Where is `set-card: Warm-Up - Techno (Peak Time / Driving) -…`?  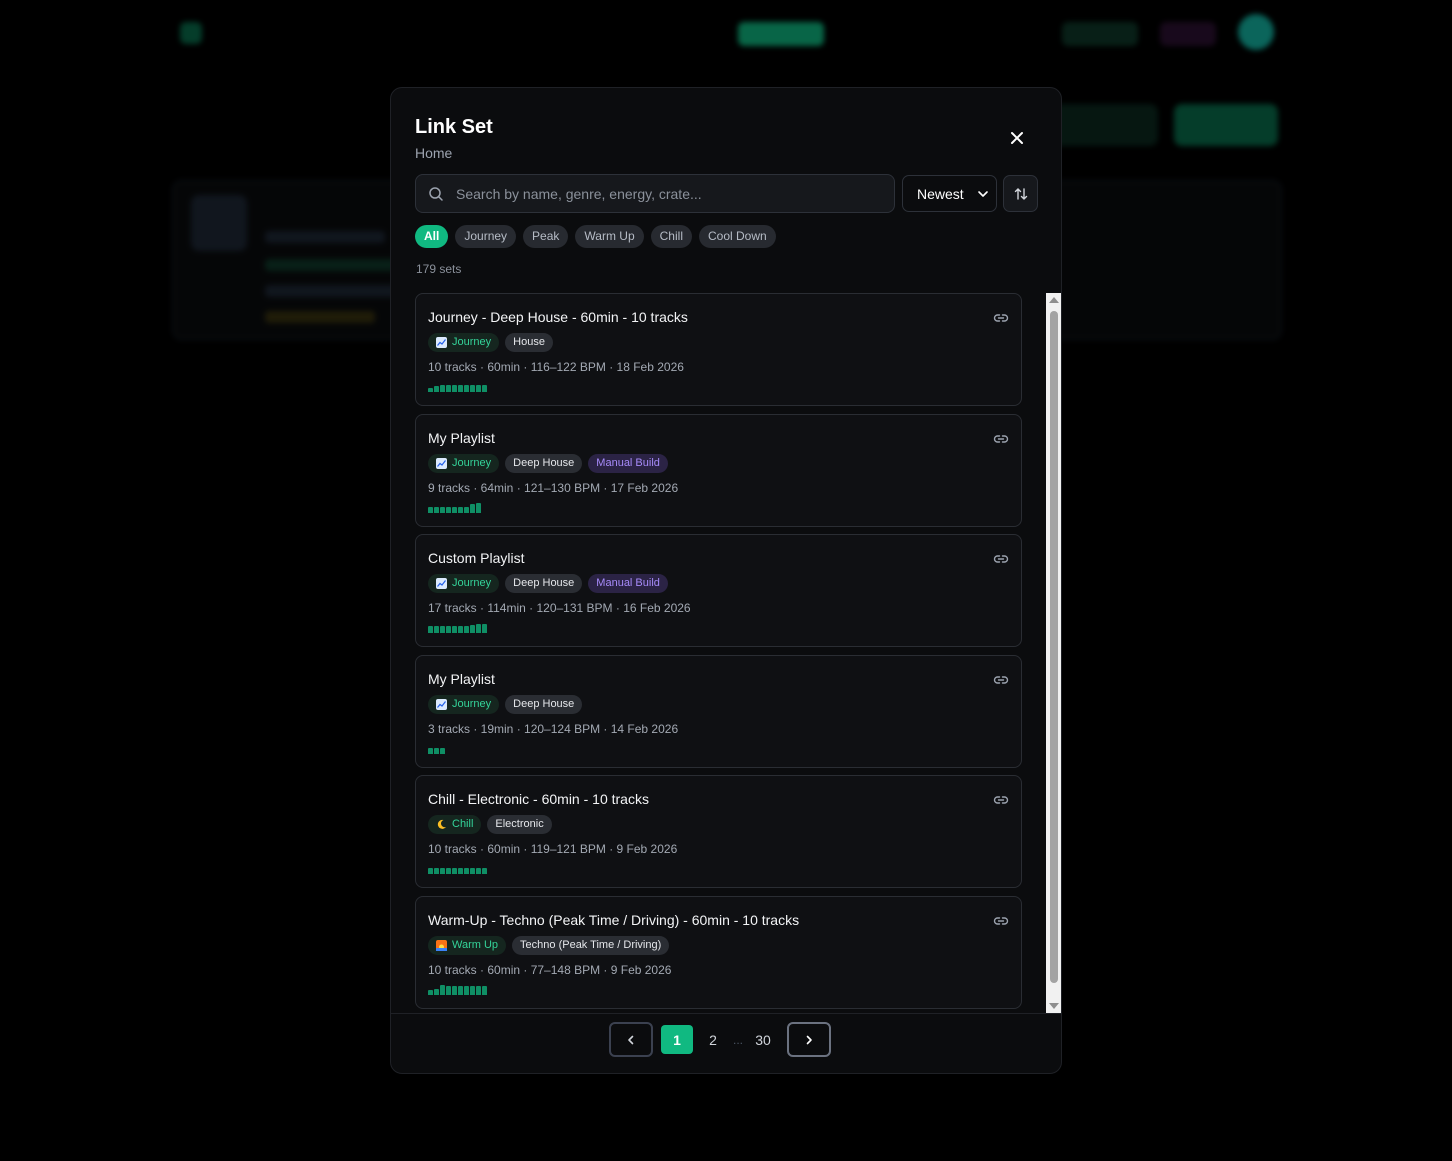
set-card: Warm-Up - Techno (Peak Time / Driving) -… is located at coordinates (718, 952).